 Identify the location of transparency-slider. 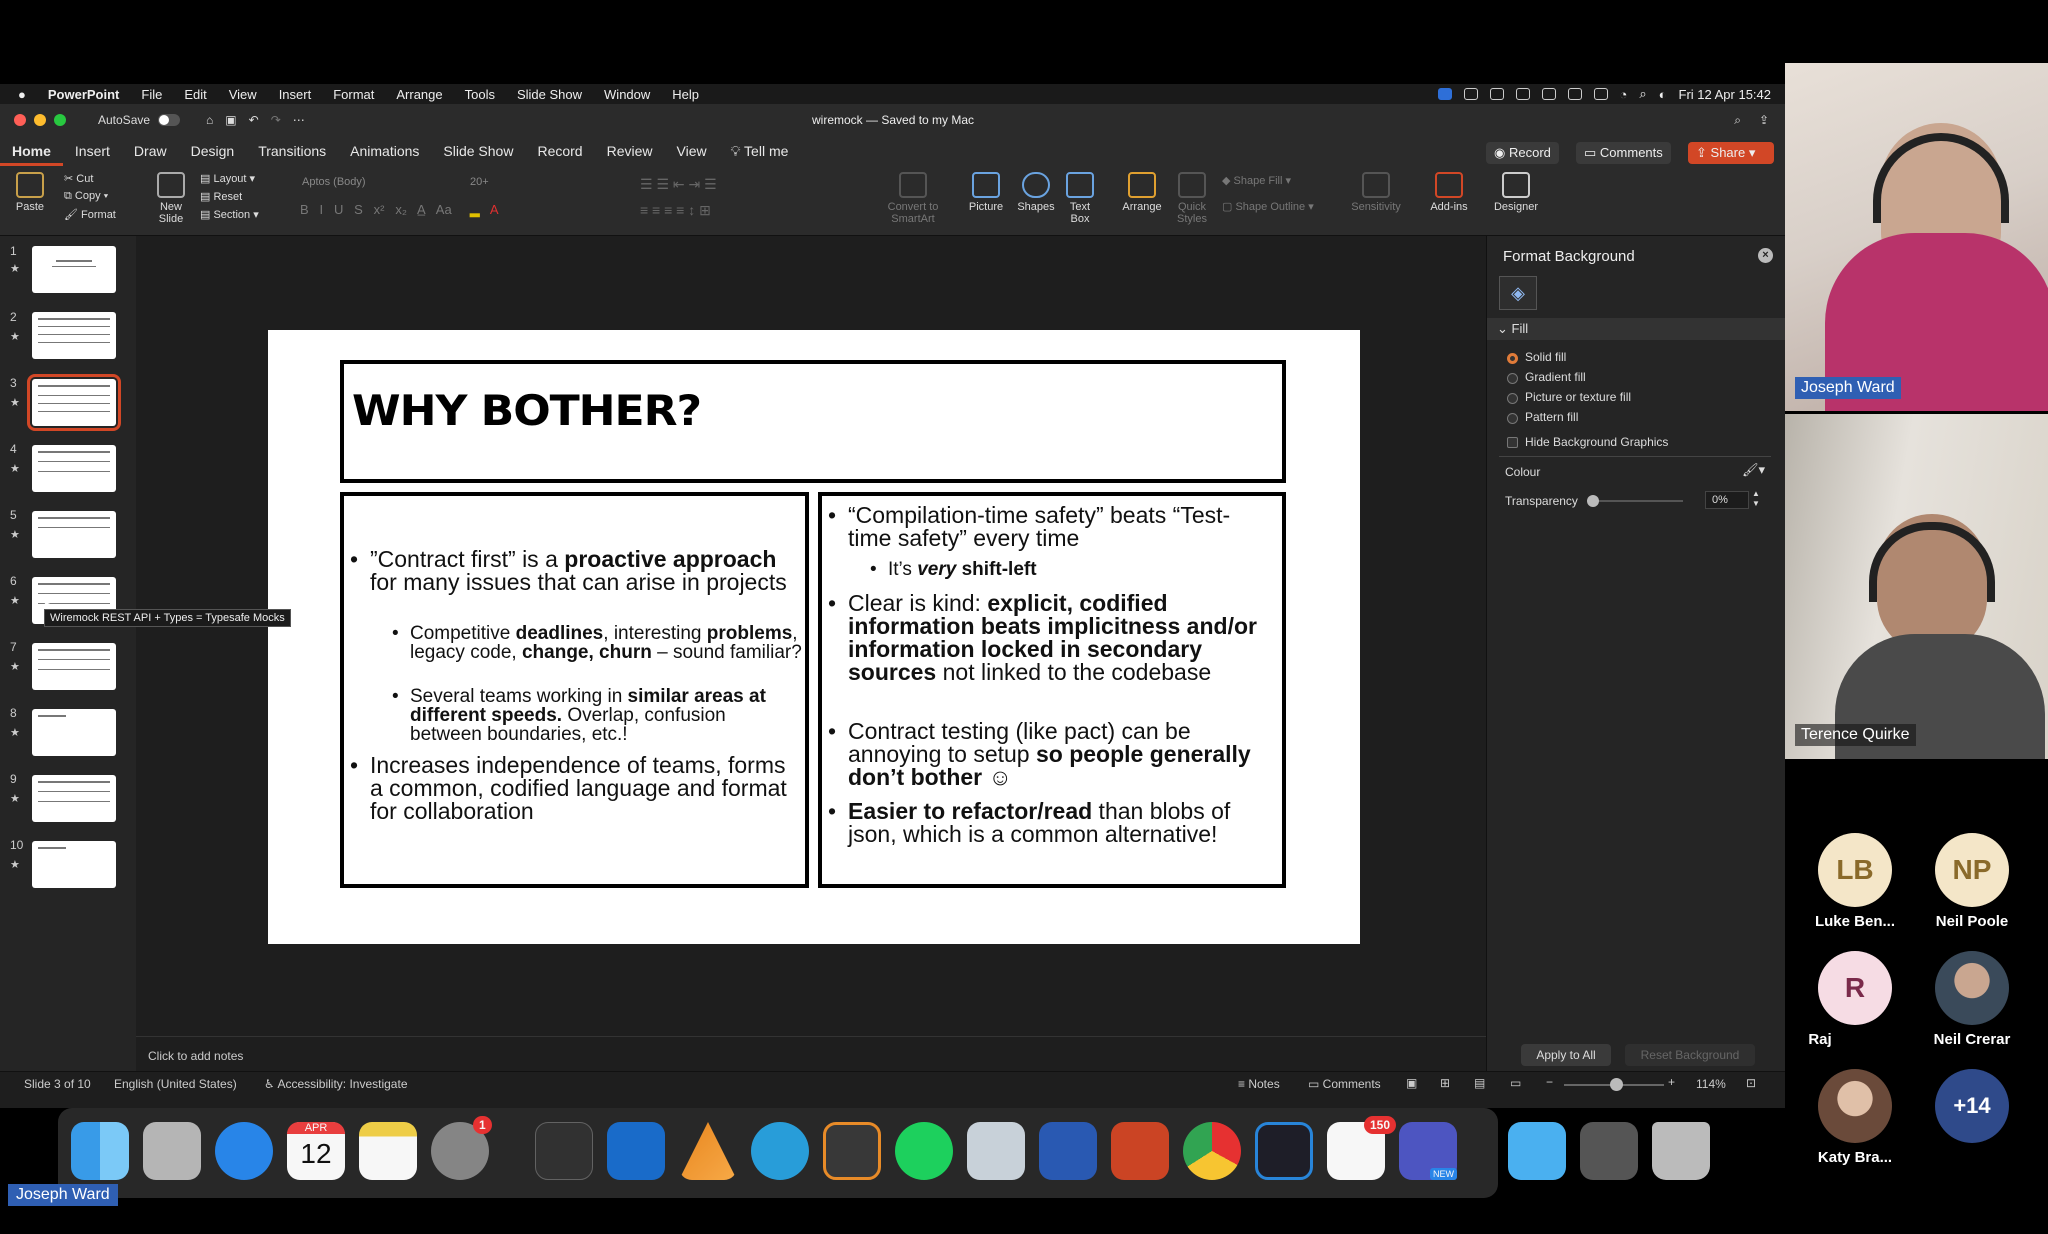
(1635, 501).